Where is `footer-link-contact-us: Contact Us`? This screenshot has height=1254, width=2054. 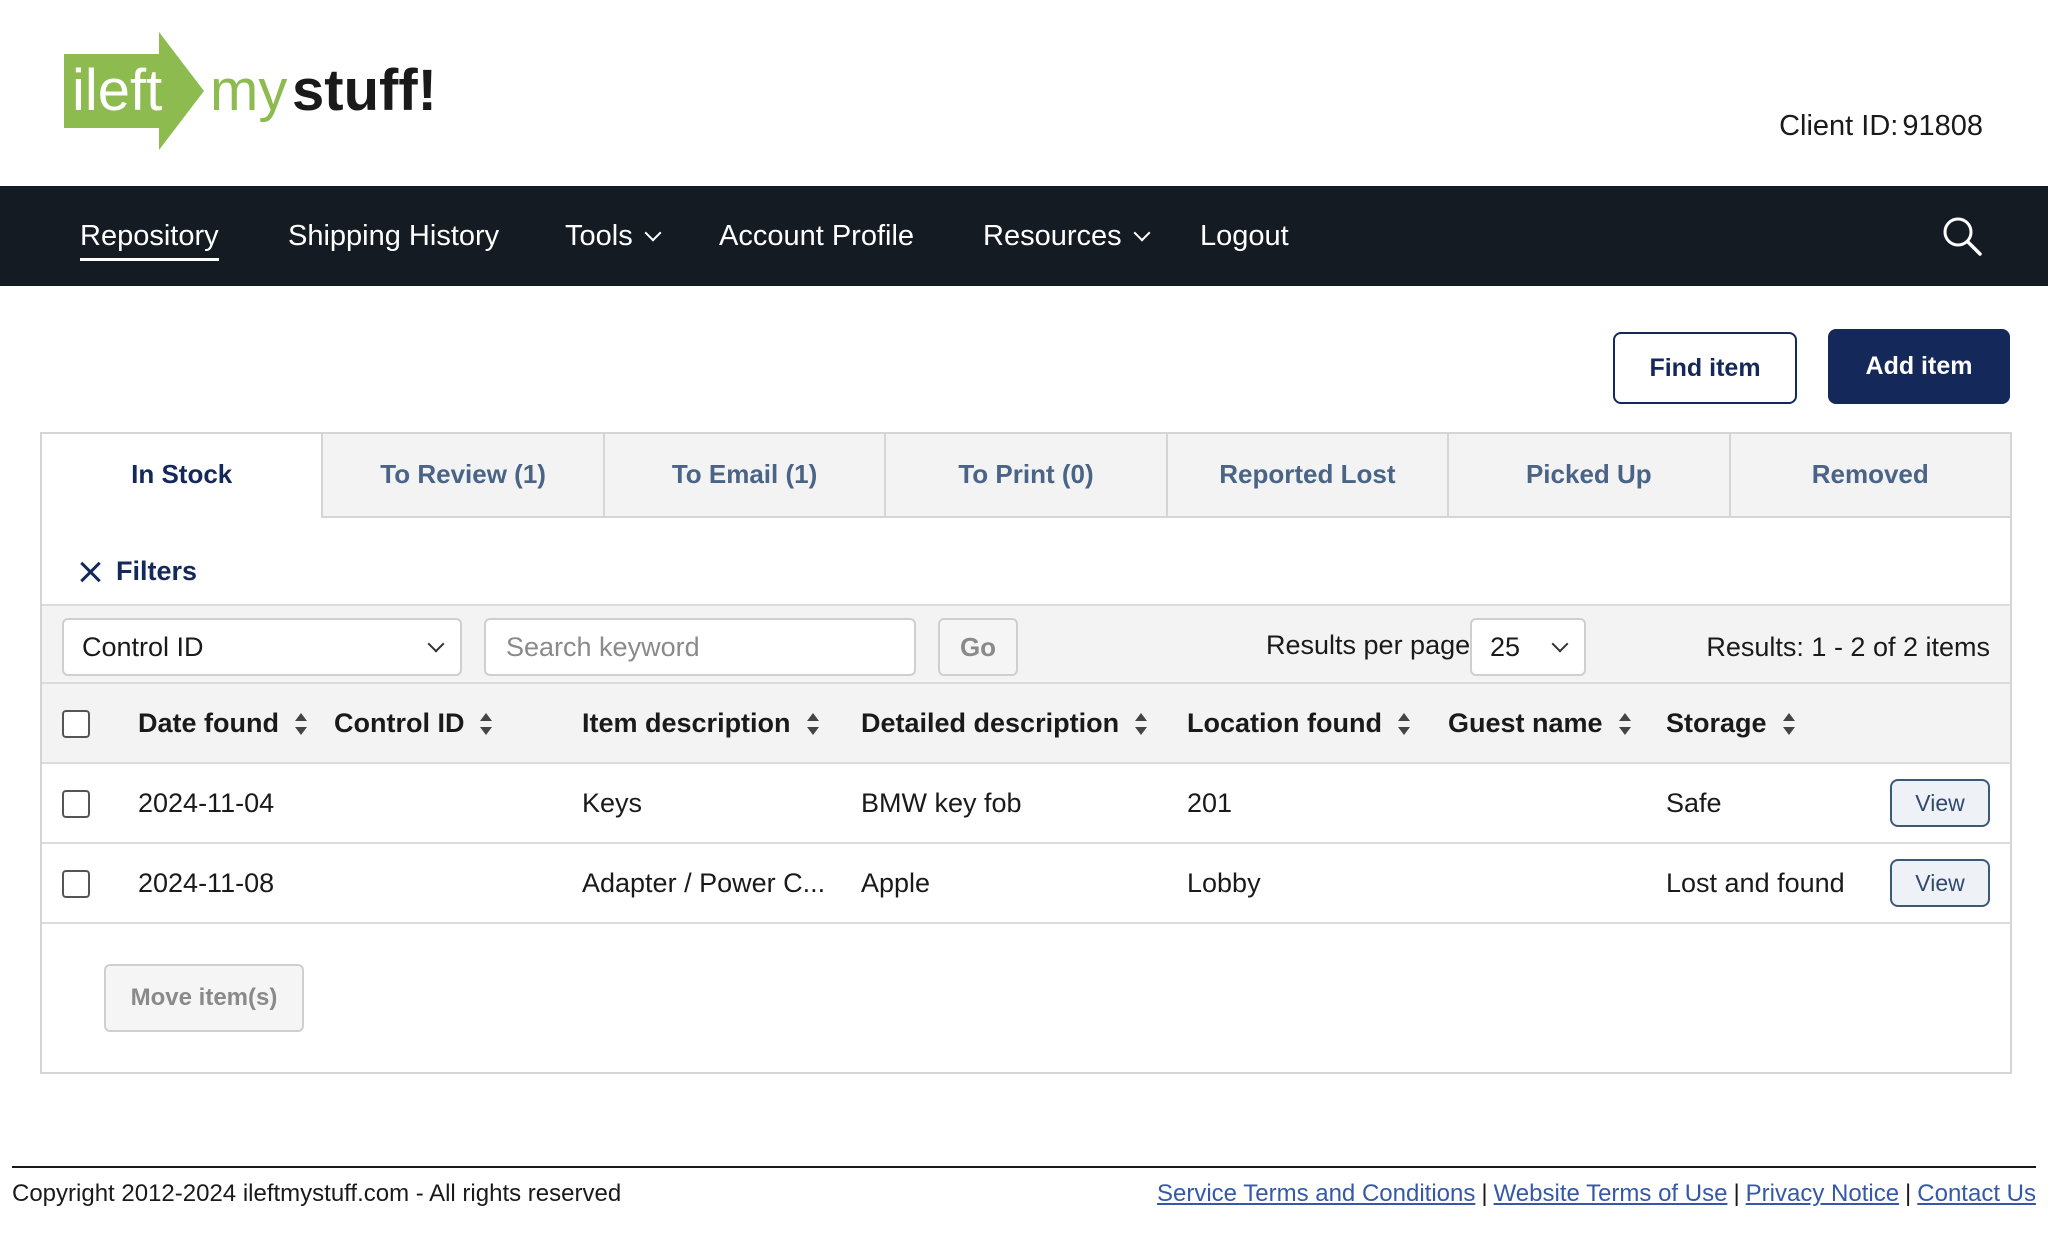
footer-link-contact-us: Contact Us is located at coordinates (1976, 1193).